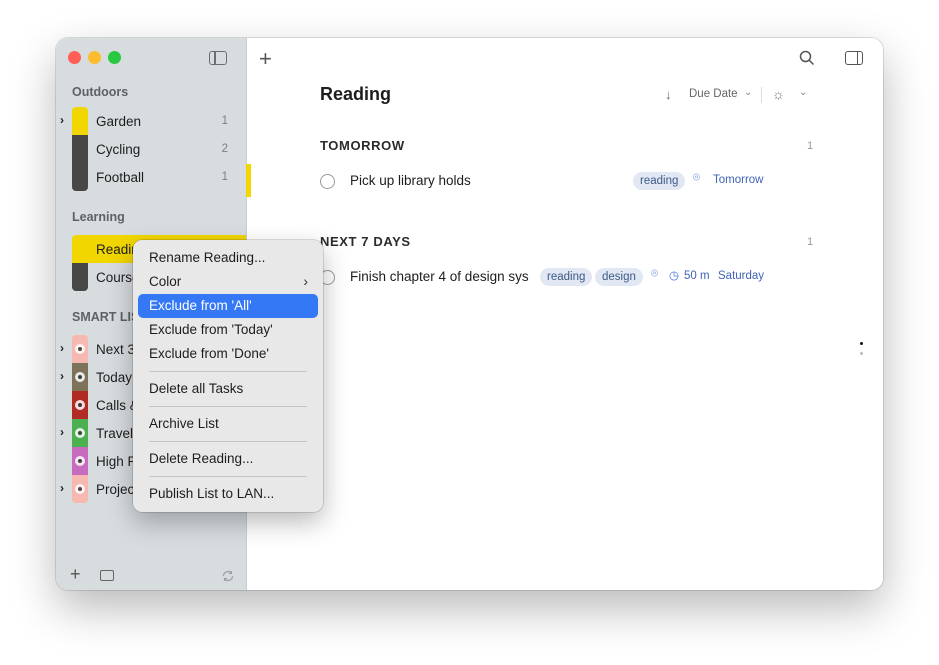 This screenshot has width=939, height=665. Describe the element at coordinates (668, 94) in the screenshot. I see `arrow-down-icon: ↓` at that location.